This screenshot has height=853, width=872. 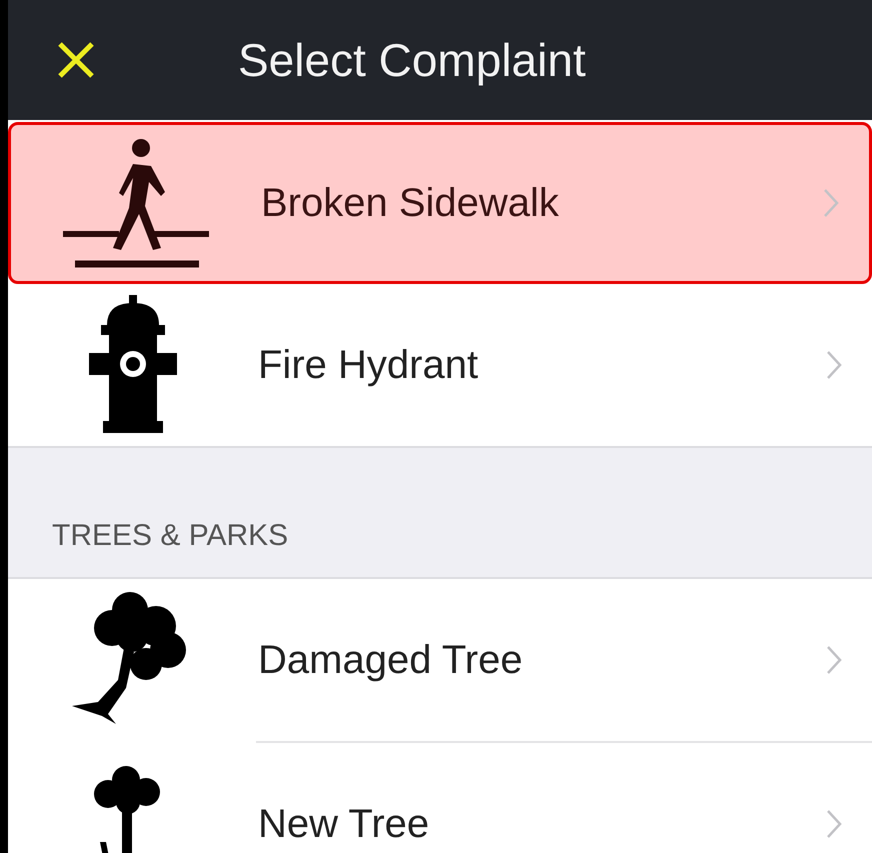 I want to click on complaint-label: Broken Sidewalk, so click(x=410, y=203).